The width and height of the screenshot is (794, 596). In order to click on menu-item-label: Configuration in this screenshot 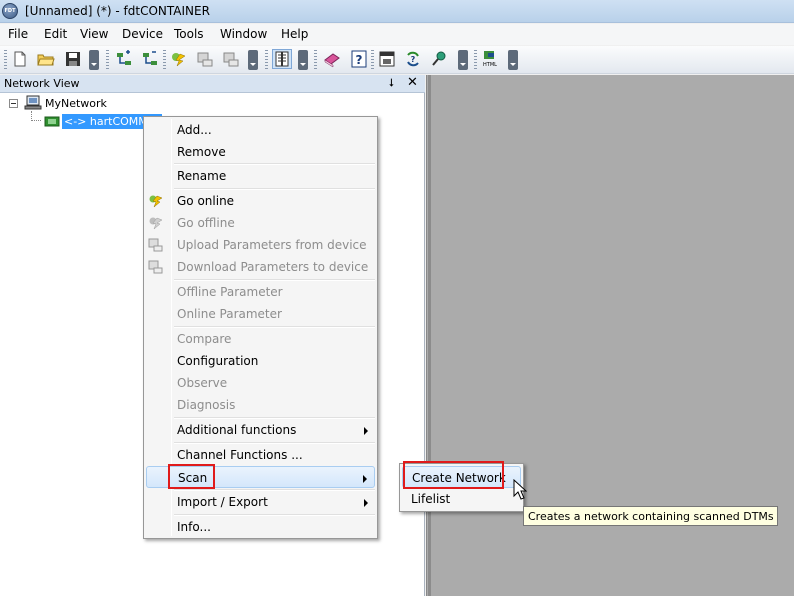, I will do `click(218, 361)`.